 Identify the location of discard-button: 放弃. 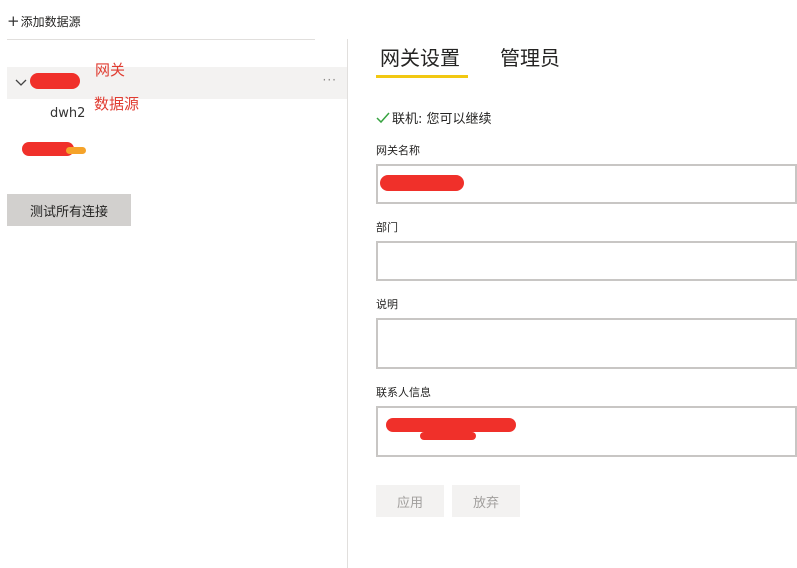
(486, 501).